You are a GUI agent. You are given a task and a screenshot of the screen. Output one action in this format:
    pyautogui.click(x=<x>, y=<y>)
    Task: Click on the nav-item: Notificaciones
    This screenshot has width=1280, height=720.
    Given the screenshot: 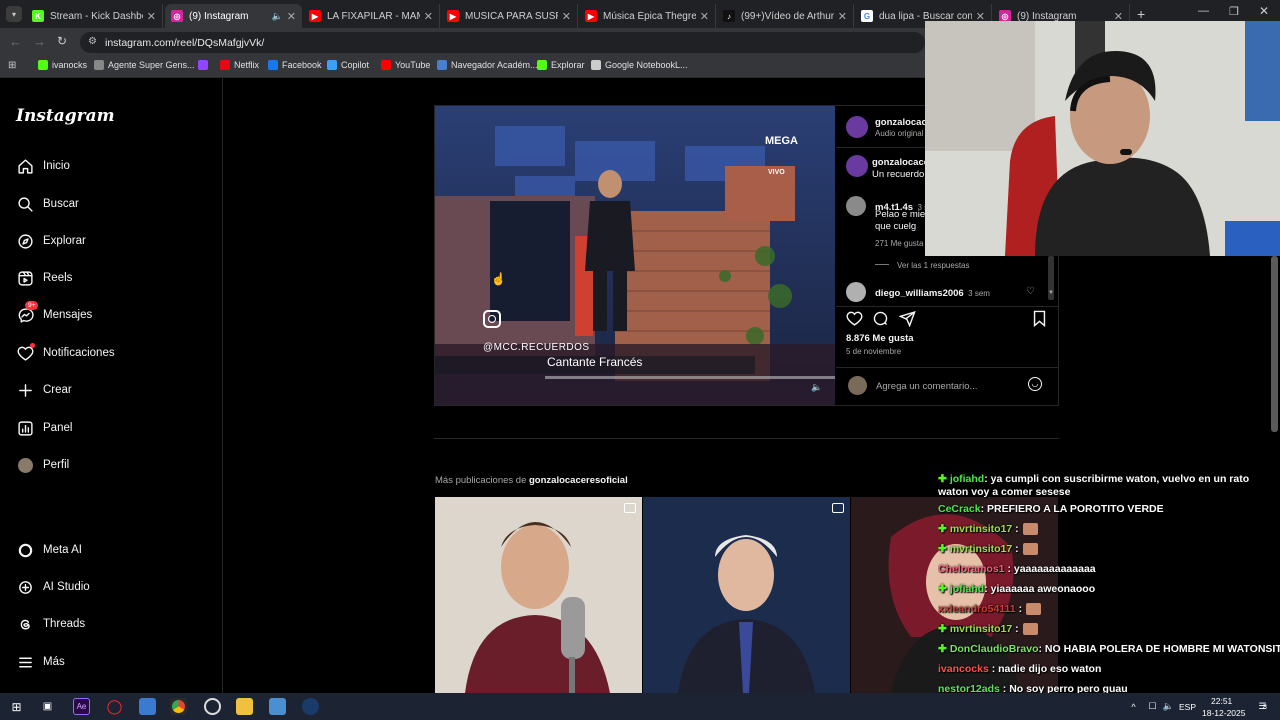 What is the action you would take?
    pyautogui.click(x=65, y=353)
    